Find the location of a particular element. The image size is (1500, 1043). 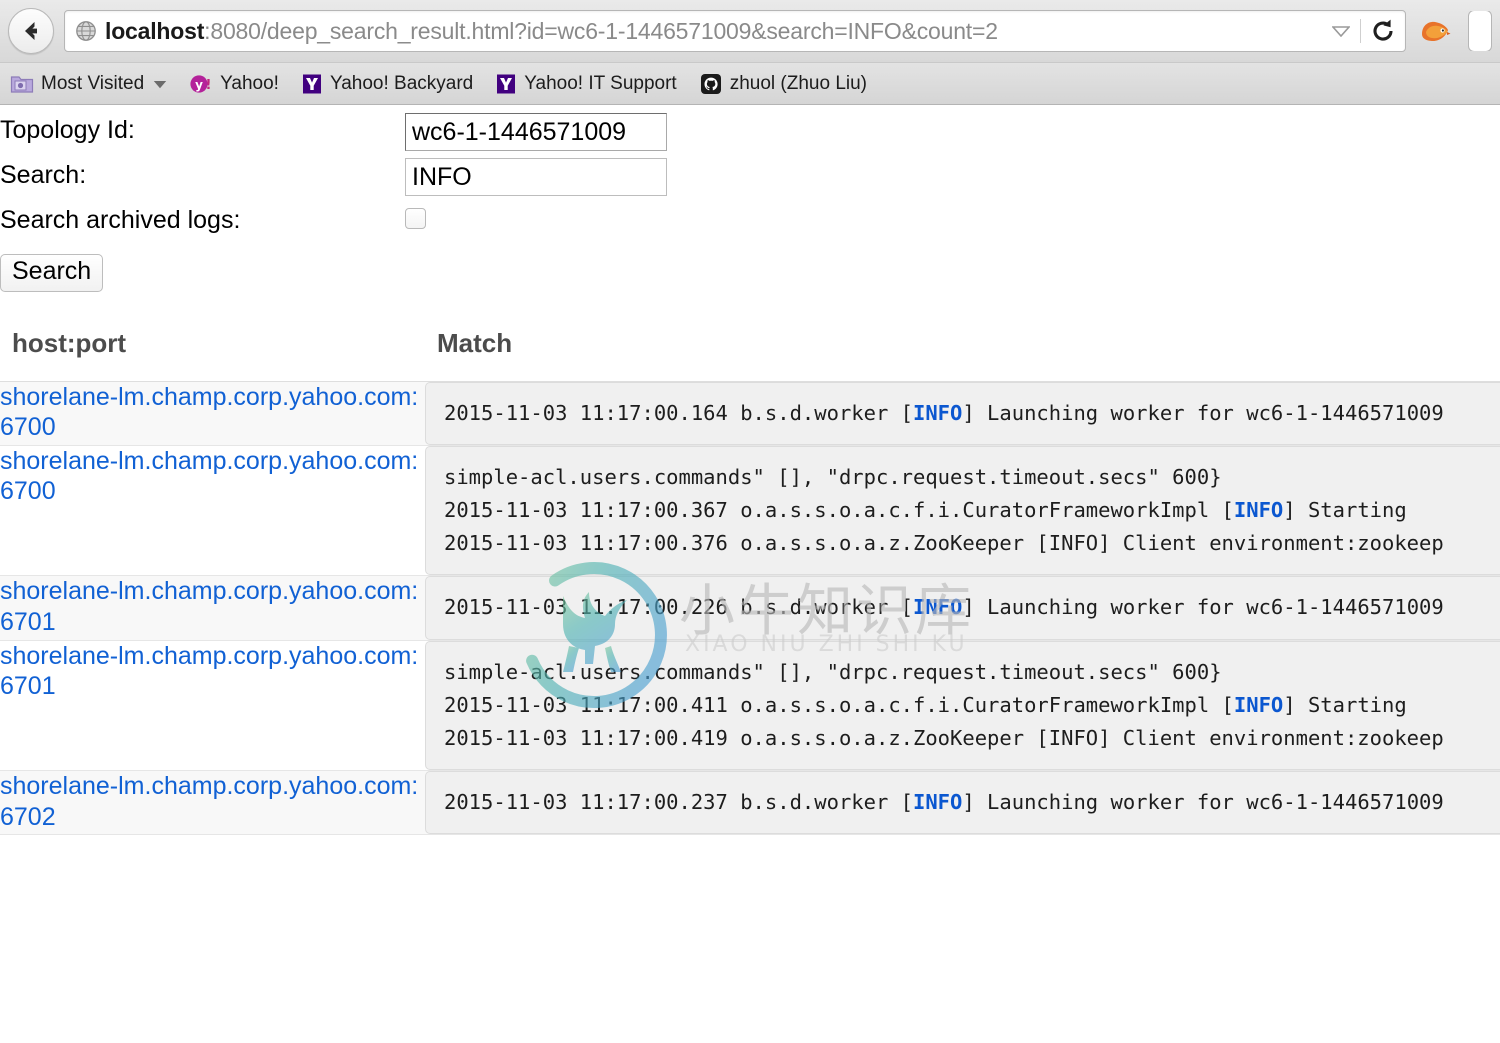

table-header-row: host:port Match is located at coordinates (750, 354).